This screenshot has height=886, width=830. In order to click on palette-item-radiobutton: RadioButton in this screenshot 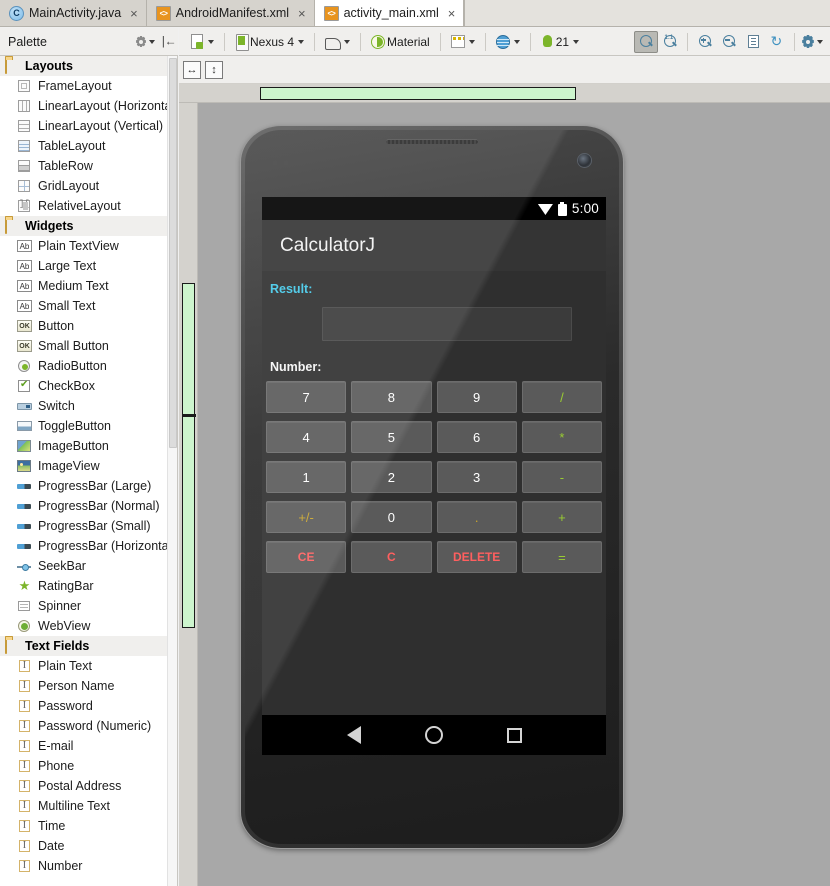, I will do `click(88, 366)`.